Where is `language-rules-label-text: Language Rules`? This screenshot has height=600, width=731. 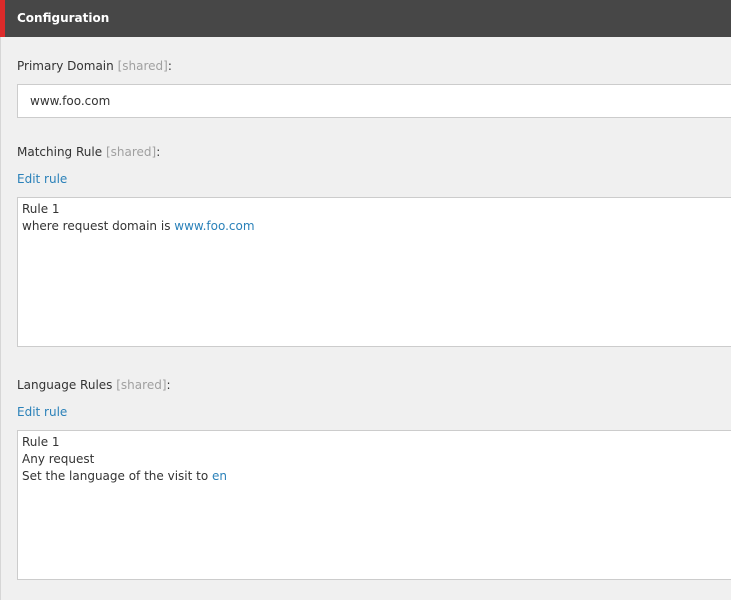
language-rules-label-text: Language Rules is located at coordinates (65, 385).